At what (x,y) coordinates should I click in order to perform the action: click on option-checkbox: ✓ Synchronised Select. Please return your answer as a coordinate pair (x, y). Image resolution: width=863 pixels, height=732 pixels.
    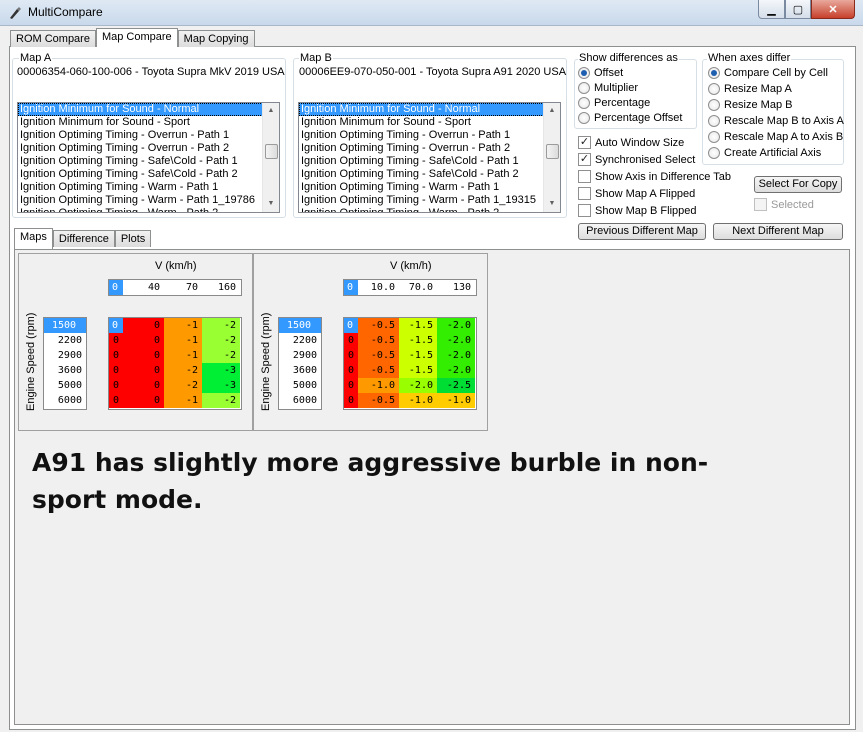
    Looking at the image, I should click on (636, 159).